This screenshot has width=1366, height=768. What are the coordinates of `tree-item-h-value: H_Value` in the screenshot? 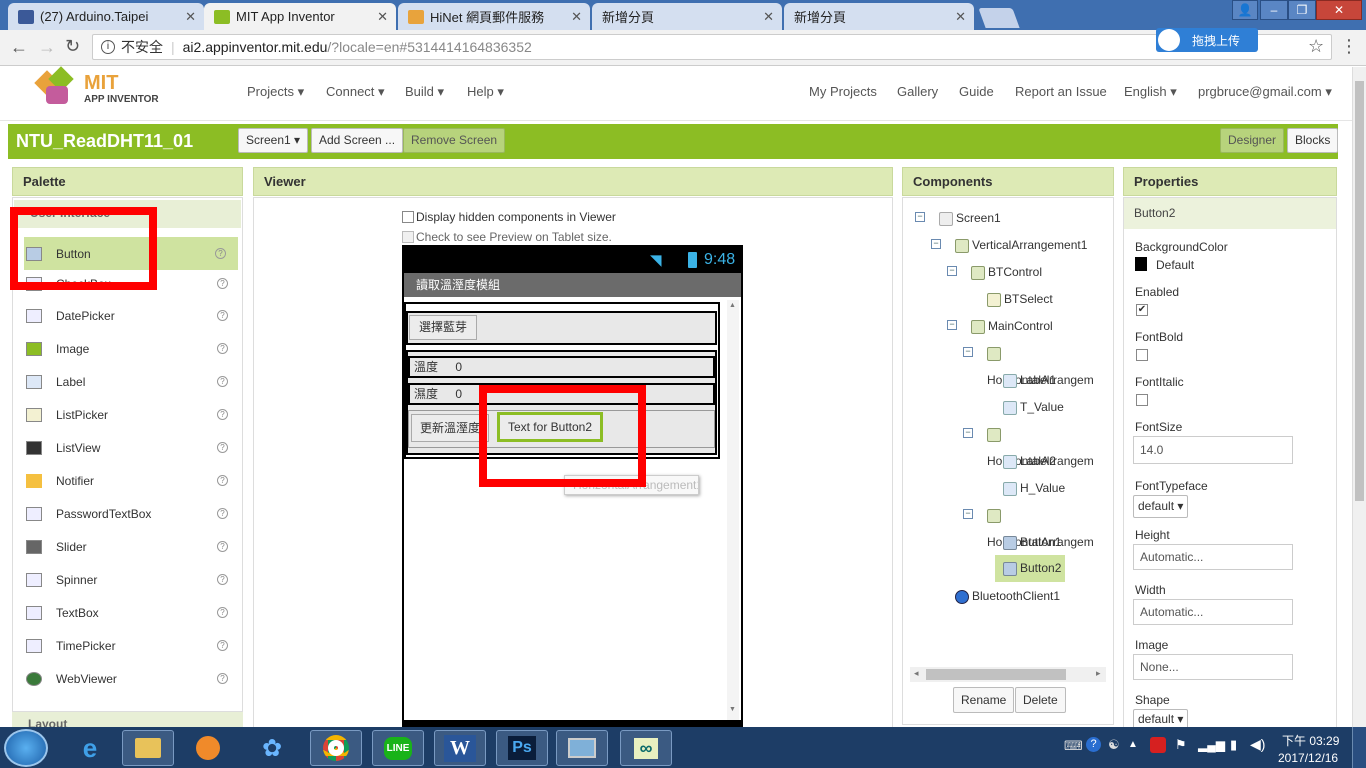 It's located at (1034, 488).